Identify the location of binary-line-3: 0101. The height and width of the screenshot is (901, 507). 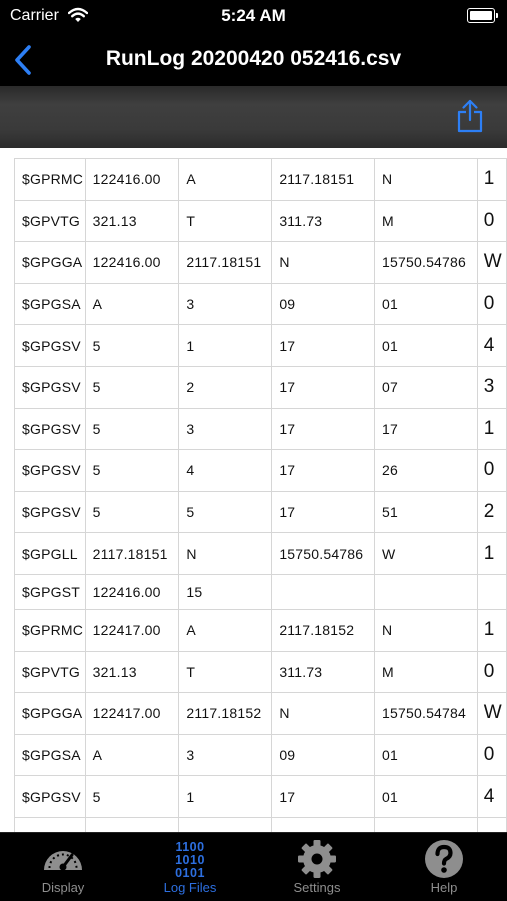
(190, 872).